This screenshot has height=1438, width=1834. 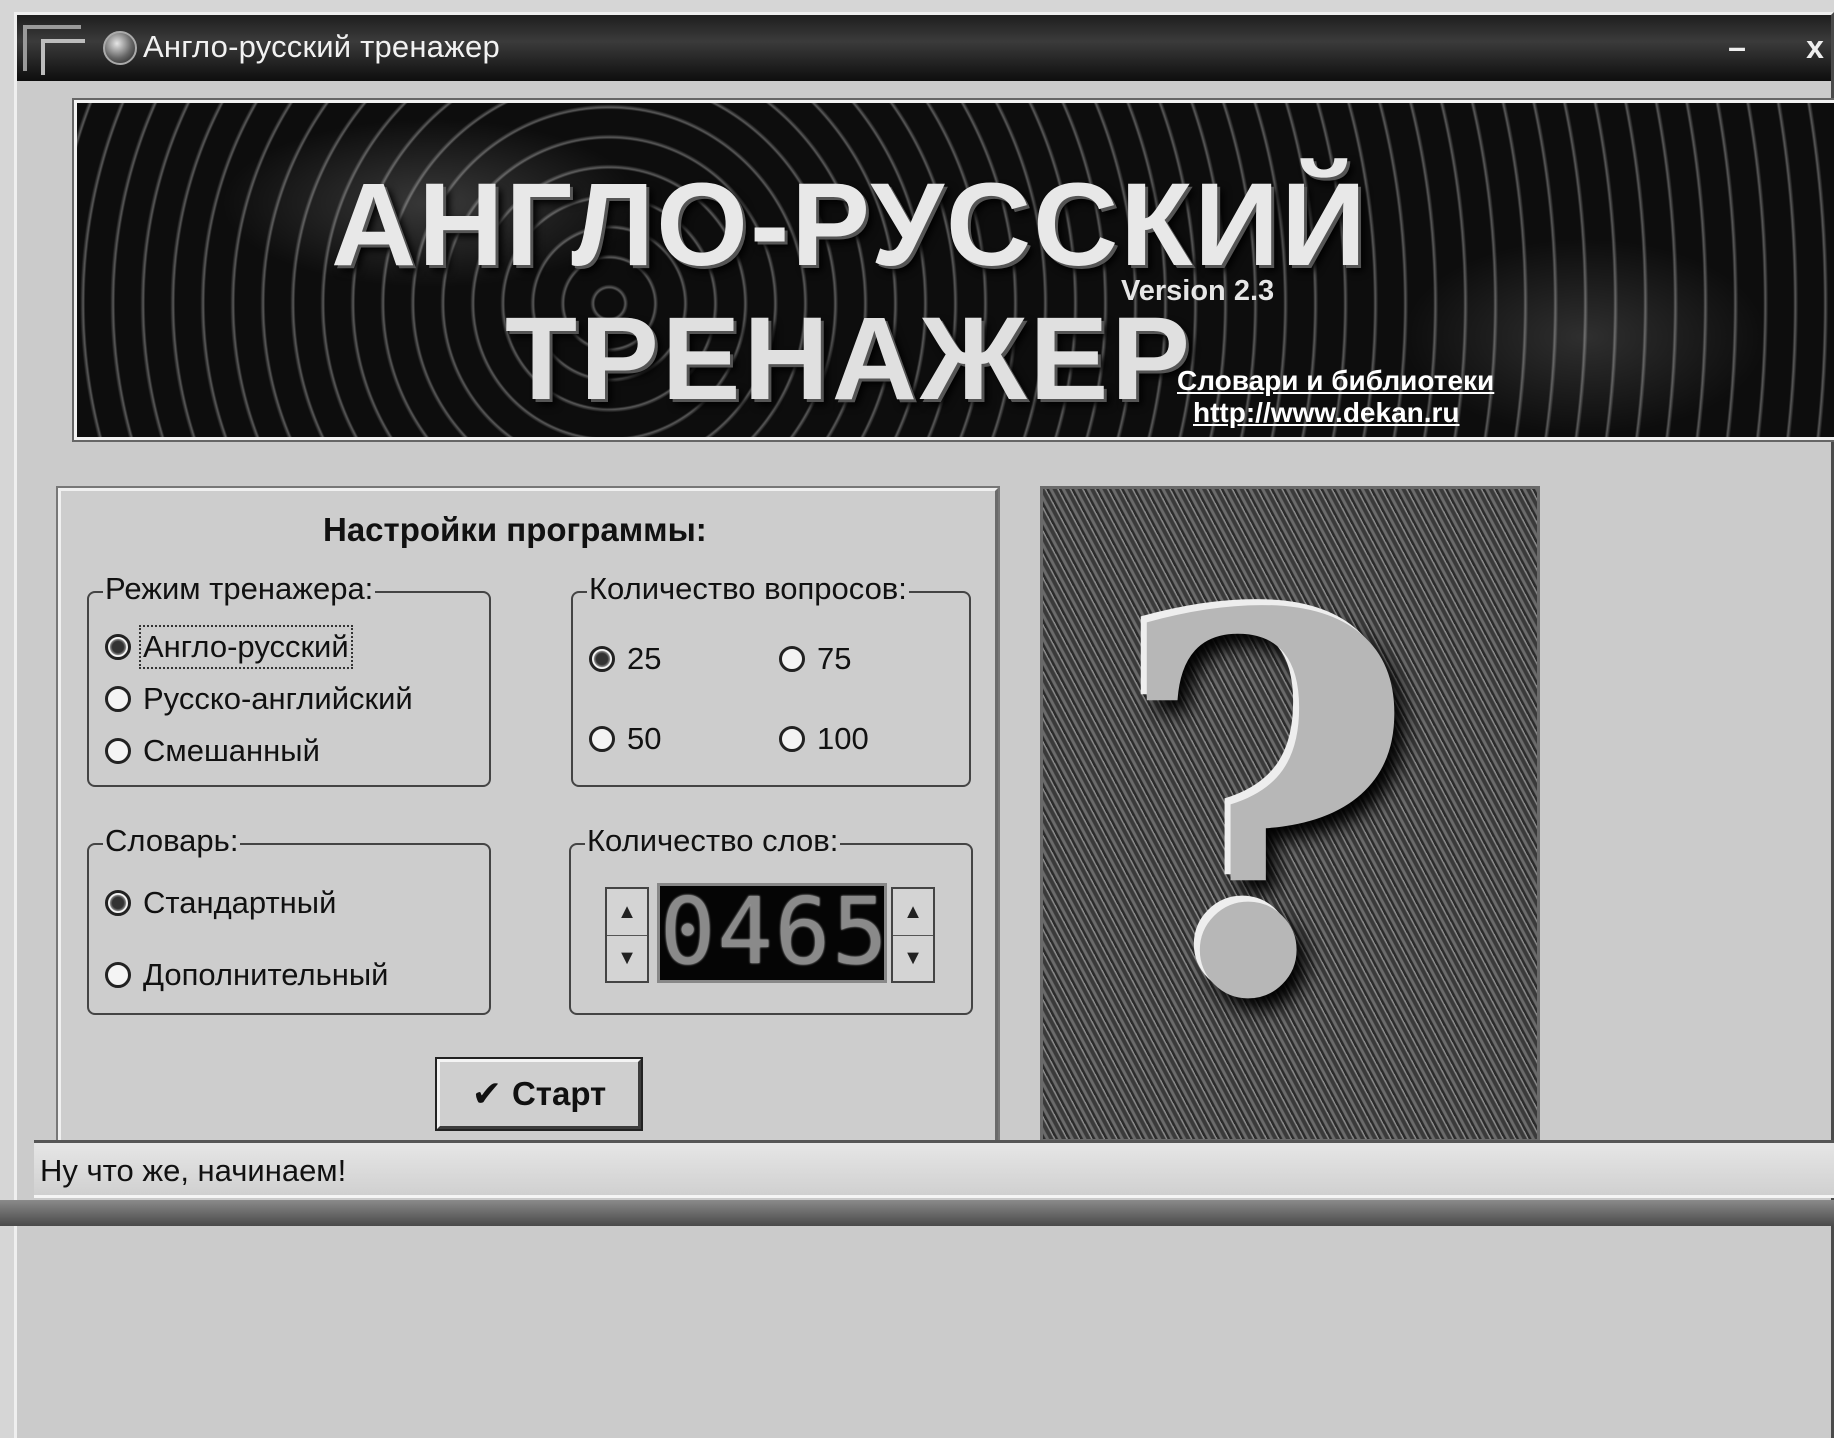 I want to click on minimize-button: –, so click(x=1737, y=47).